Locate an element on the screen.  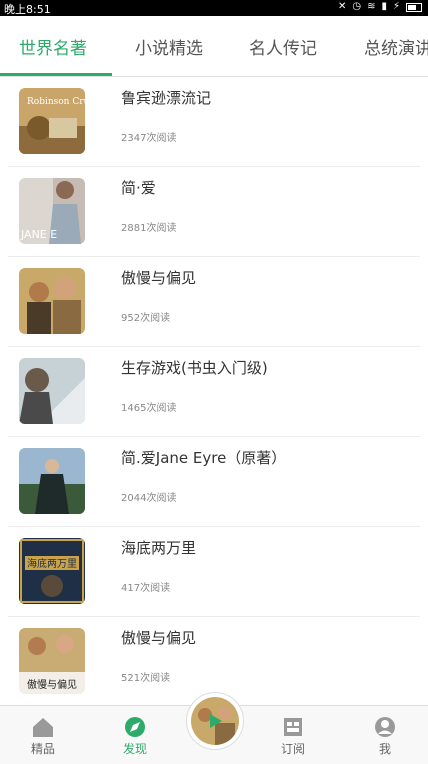
signal-icon: ▮ is located at coordinates (384, 6).